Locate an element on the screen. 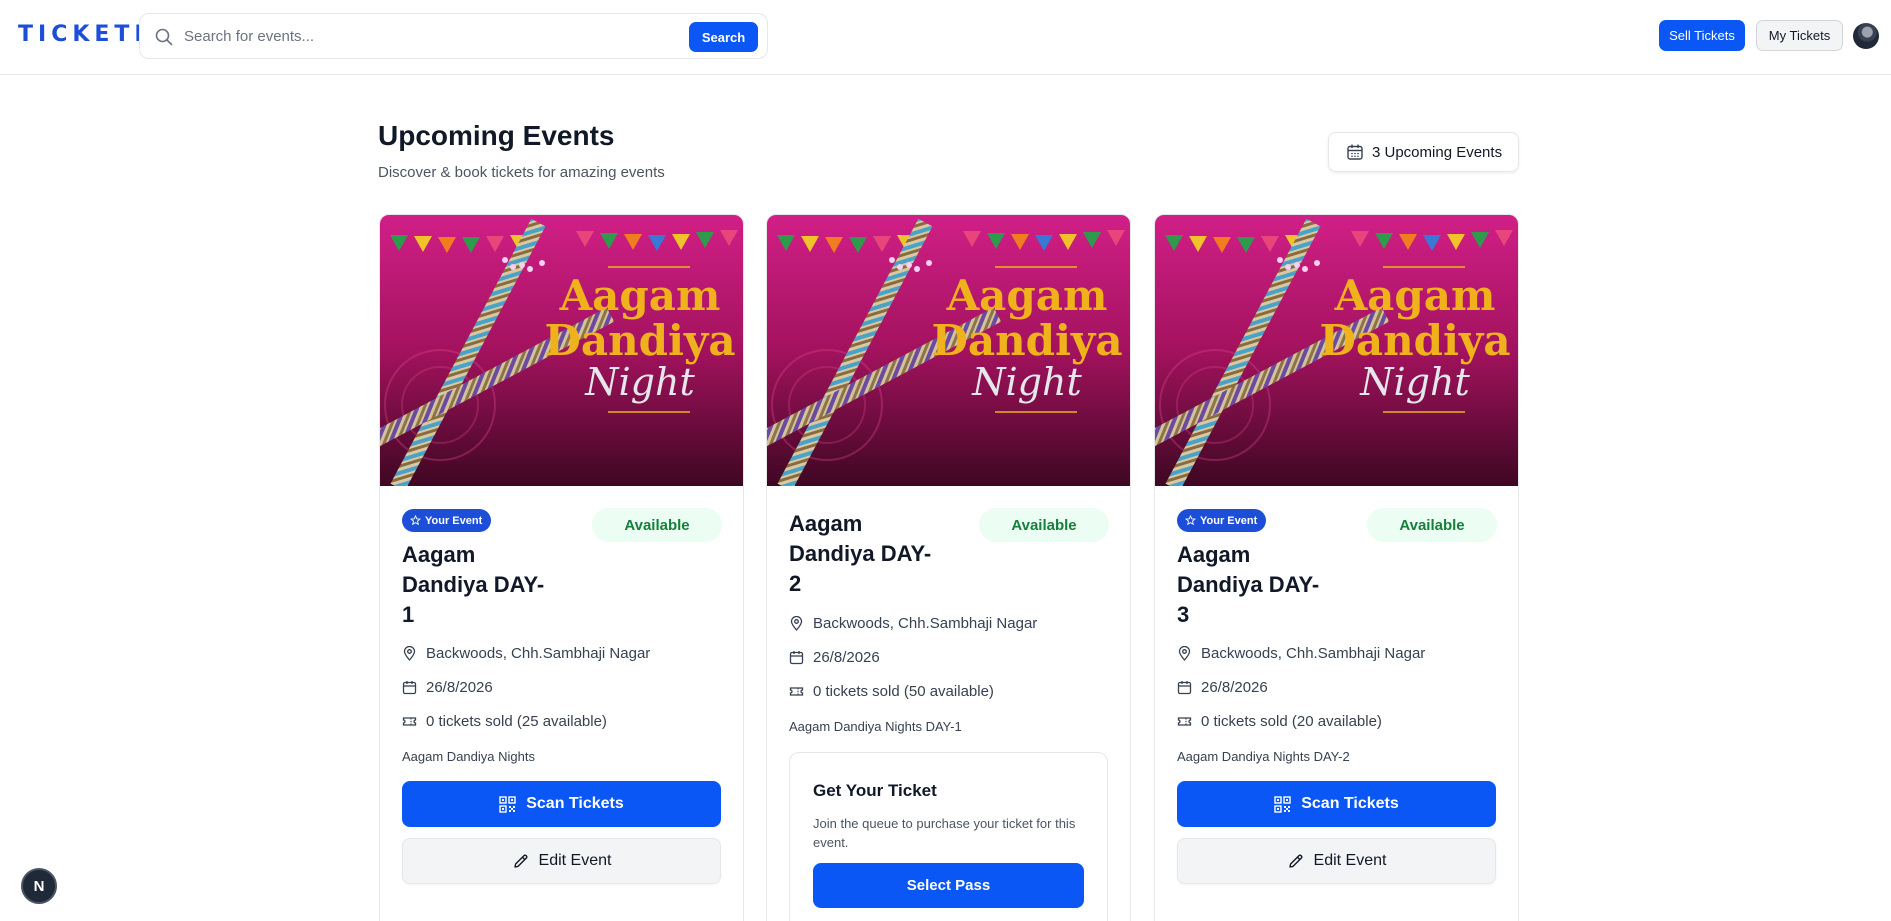  search-button: Search is located at coordinates (723, 37).